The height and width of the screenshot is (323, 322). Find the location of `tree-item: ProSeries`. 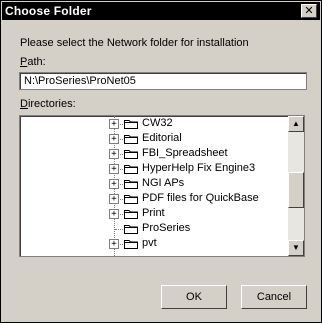

tree-item: ProSeries is located at coordinates (145, 229).